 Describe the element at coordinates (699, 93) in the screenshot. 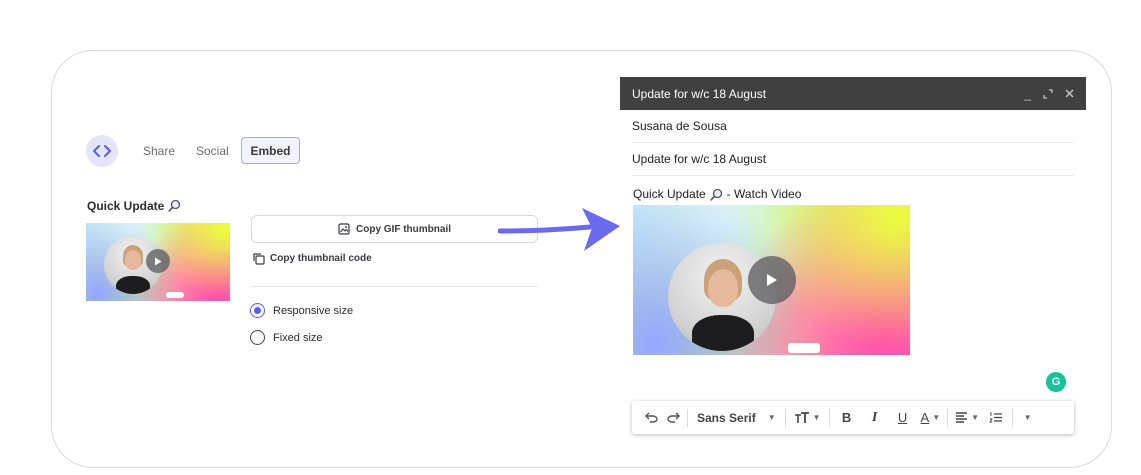

I see `compose-title: Update for w/c 18 August` at that location.